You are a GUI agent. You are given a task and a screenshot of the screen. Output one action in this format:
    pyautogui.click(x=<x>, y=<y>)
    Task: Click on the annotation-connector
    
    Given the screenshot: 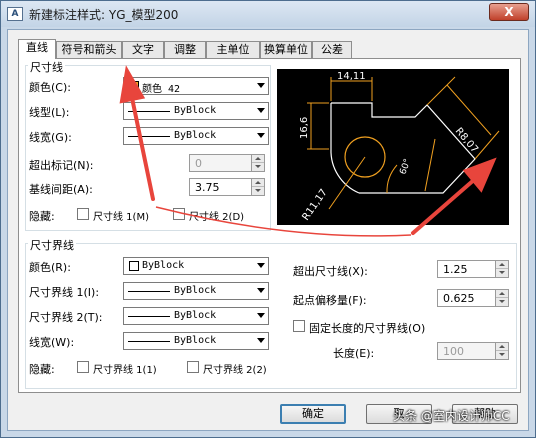 What is the action you would take?
    pyautogui.click(x=283, y=221)
    